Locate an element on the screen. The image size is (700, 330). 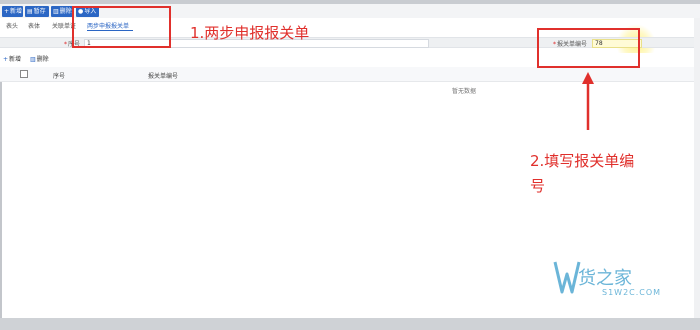
column-header-seq: 序号 is located at coordinates (59, 75).